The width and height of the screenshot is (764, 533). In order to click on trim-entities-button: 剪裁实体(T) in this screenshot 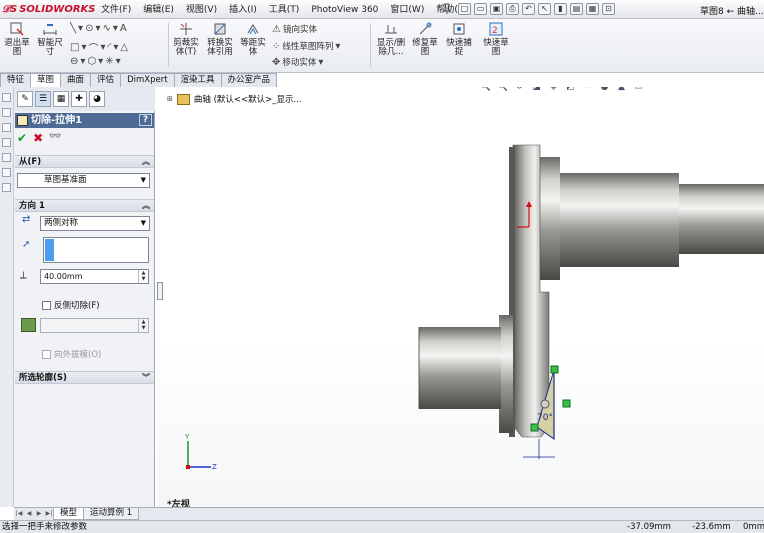, I will do `click(186, 39)`.